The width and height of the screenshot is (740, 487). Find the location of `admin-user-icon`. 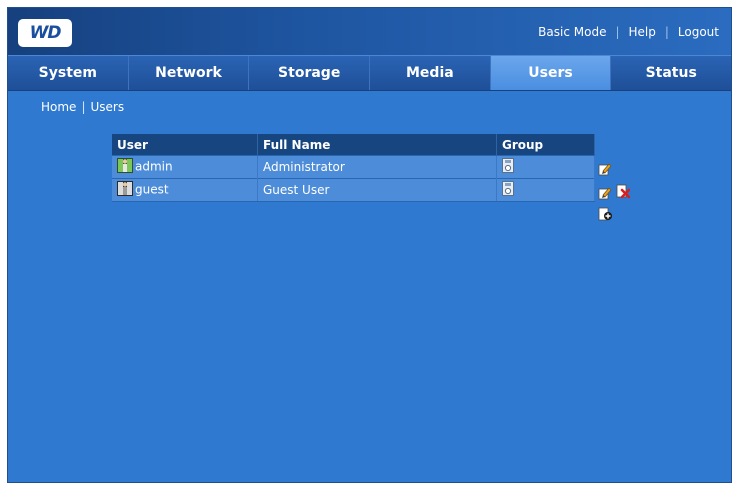

admin-user-icon is located at coordinates (125, 167).